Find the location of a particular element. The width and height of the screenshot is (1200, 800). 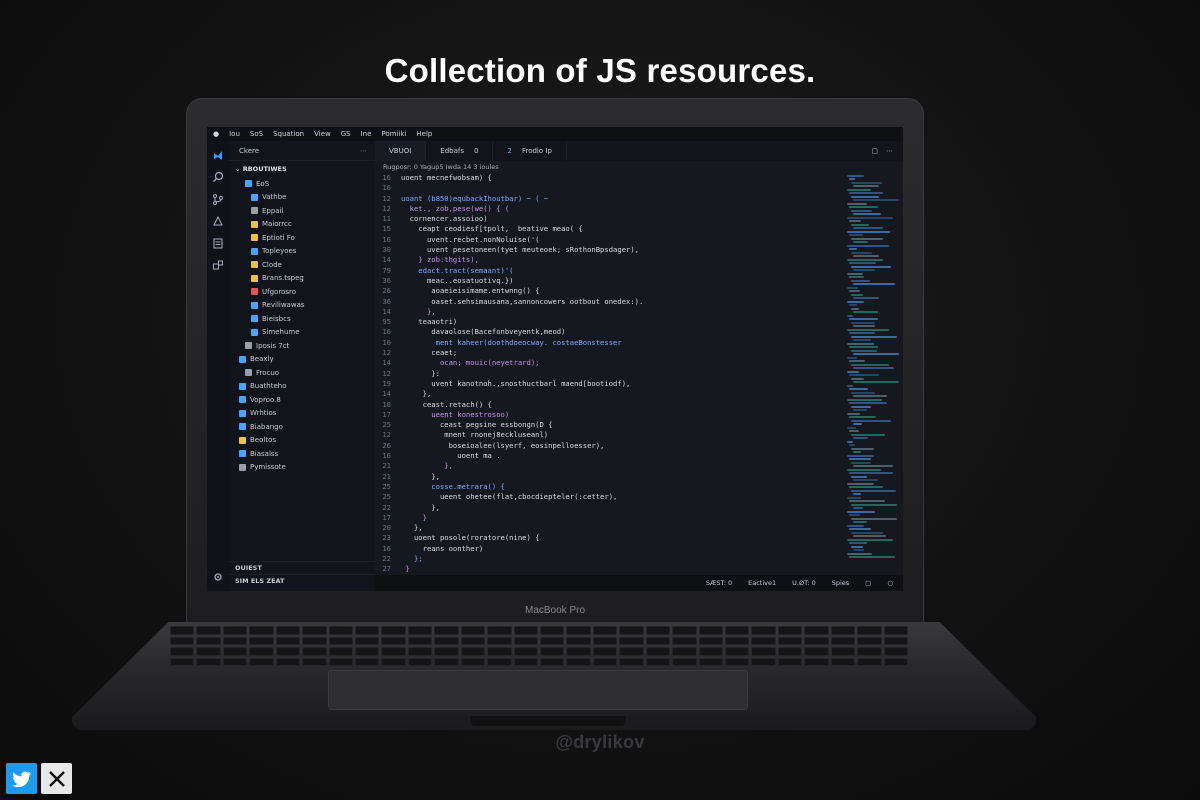

sidebar-search: Ckere ⋯ is located at coordinates (302, 151).